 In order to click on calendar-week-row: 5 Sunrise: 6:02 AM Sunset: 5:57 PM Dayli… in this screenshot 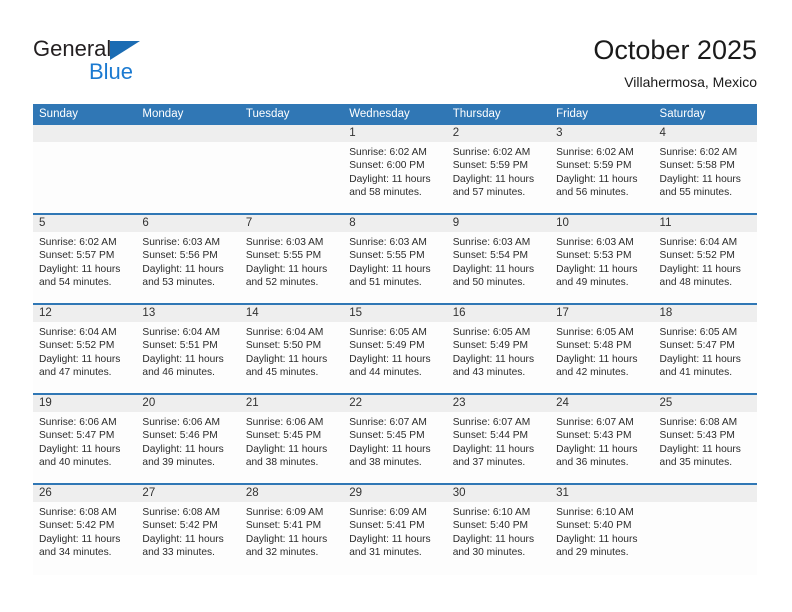, I will do `click(395, 260)`.